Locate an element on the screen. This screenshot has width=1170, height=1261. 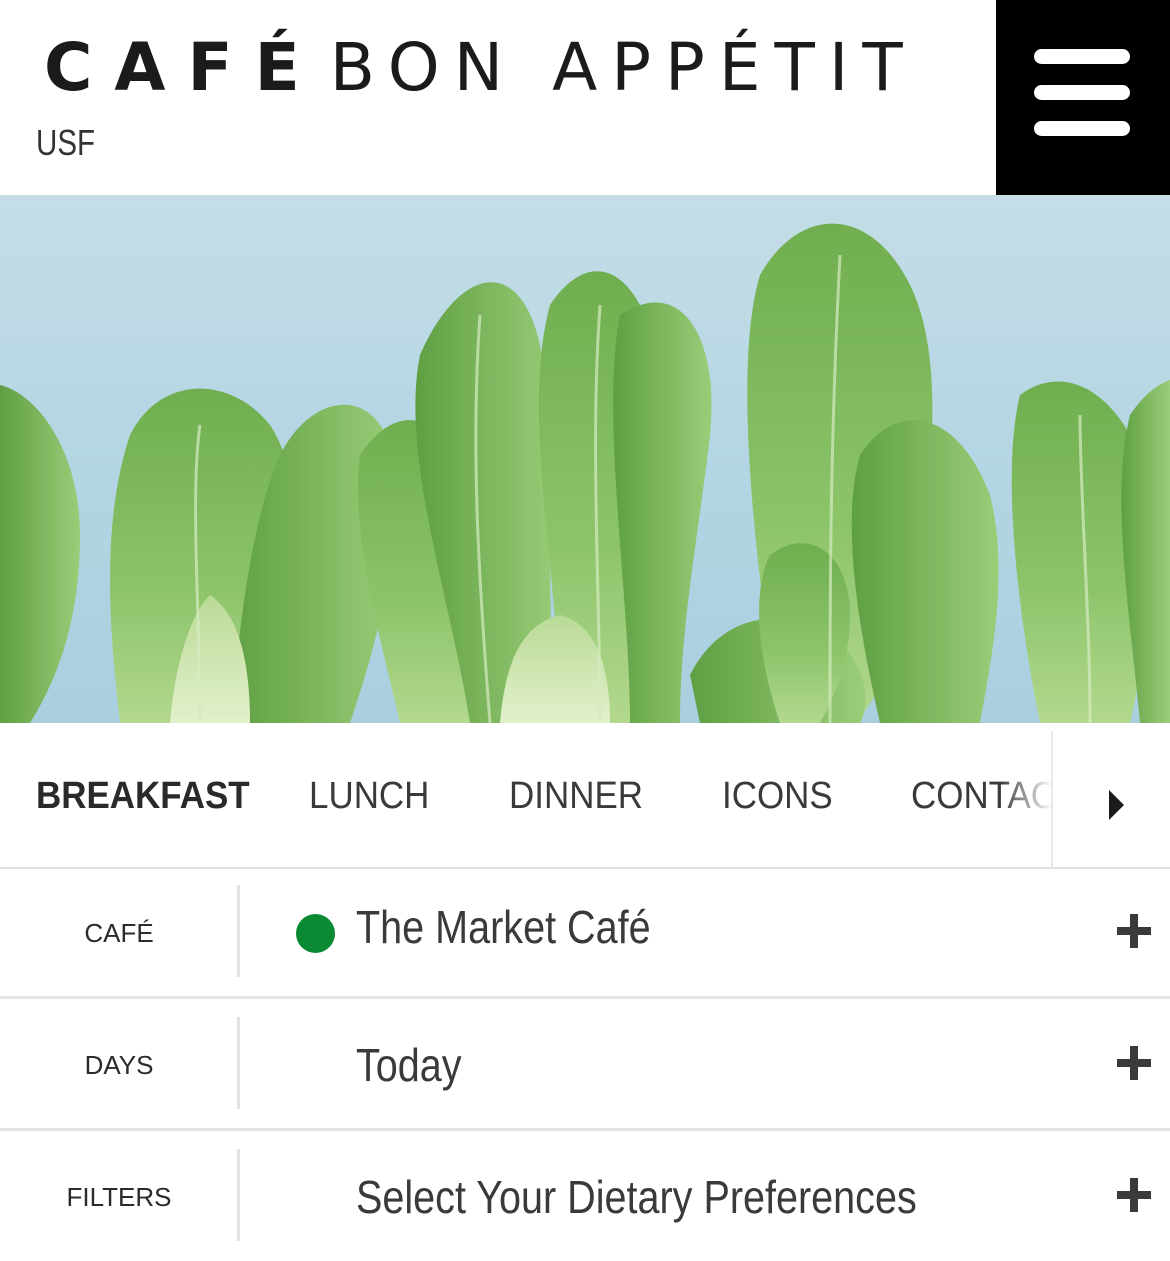
dietary-filters-row: FILTERS Select Your Dietary Preferences is located at coordinates (585, 1197).